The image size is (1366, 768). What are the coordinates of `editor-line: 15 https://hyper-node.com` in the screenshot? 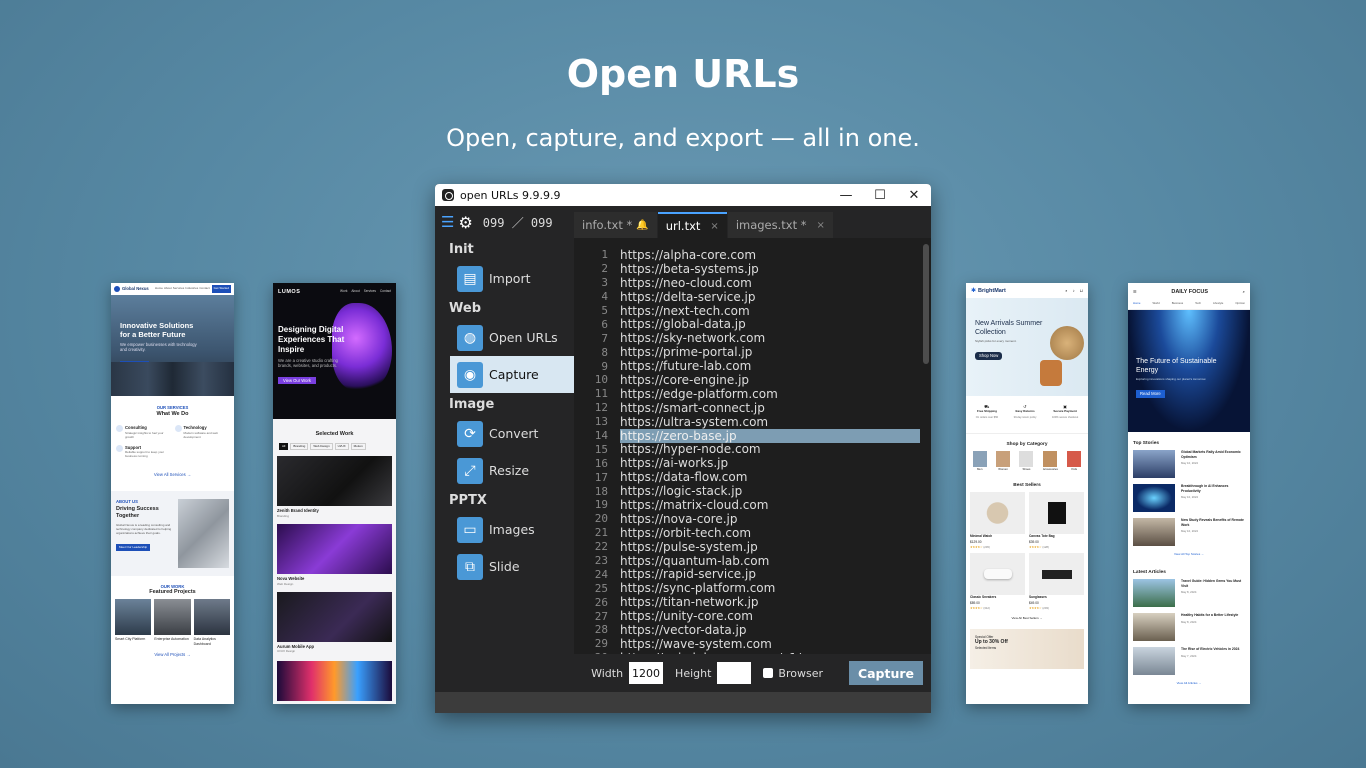 It's located at (752, 449).